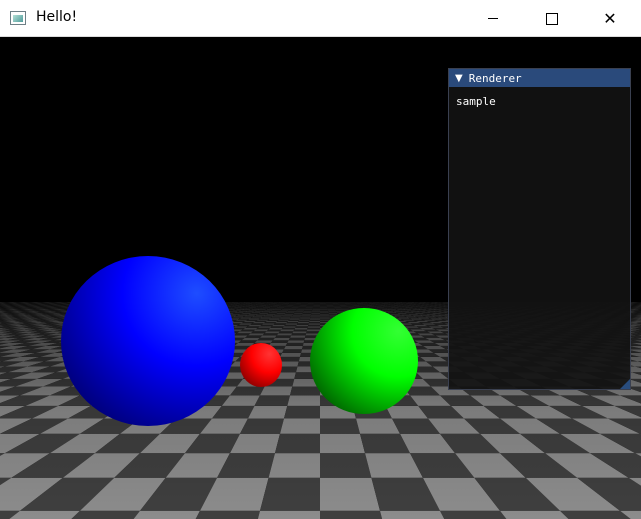  What do you see at coordinates (476, 101) in the screenshot?
I see `panel-content-text: sample` at bounding box center [476, 101].